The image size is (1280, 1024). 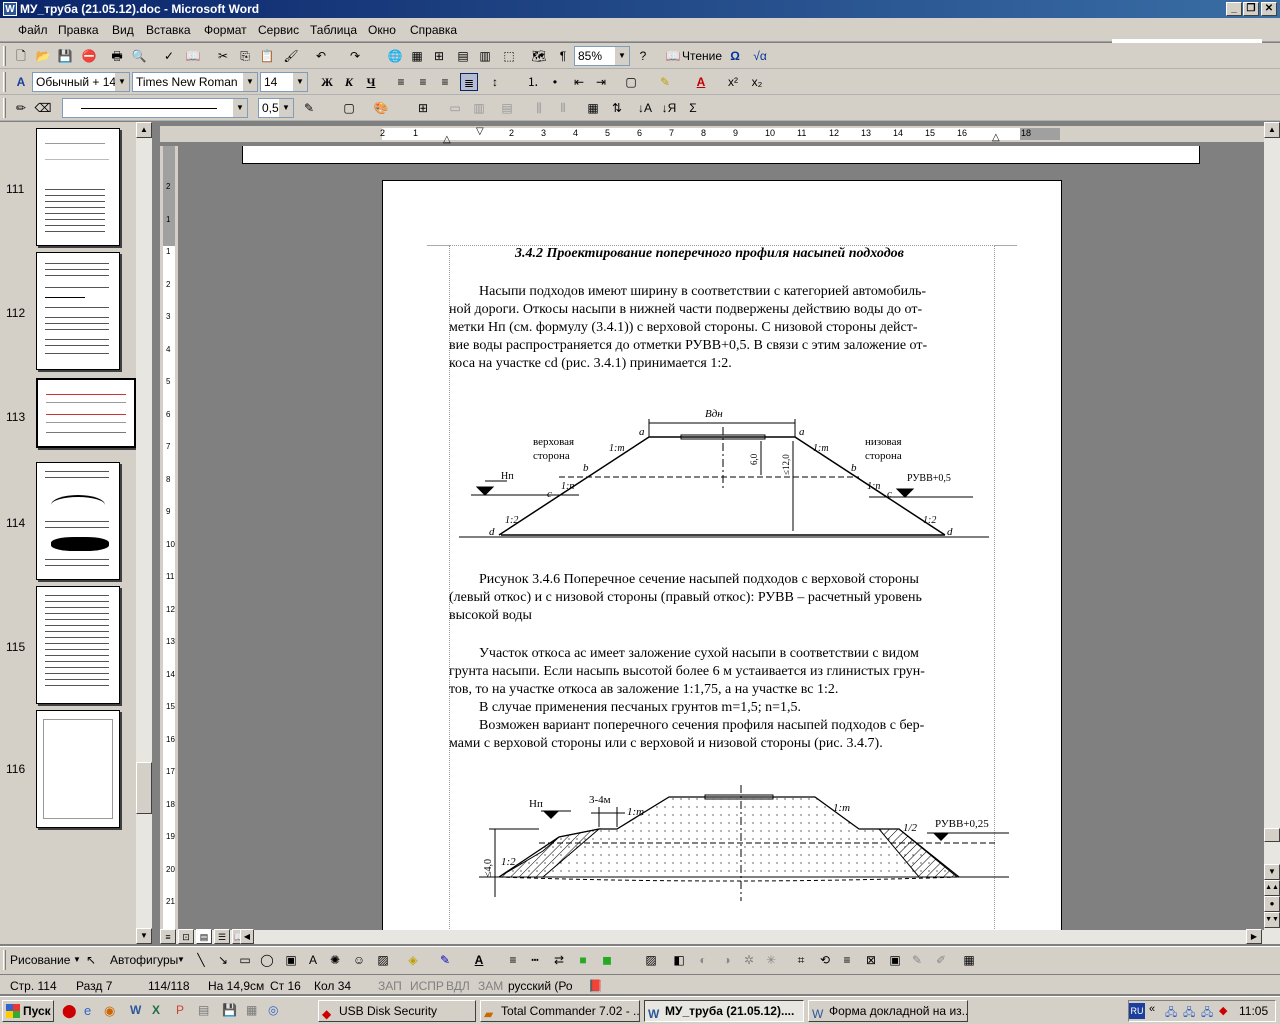 I want to click on new-icon: 🗋, so click(x=21, y=56).